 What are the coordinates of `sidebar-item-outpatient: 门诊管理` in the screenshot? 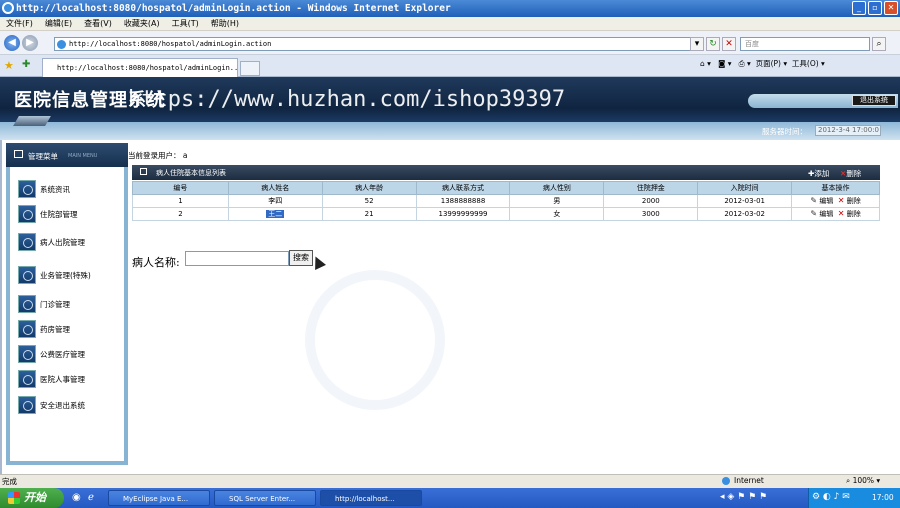 It's located at (44, 305).